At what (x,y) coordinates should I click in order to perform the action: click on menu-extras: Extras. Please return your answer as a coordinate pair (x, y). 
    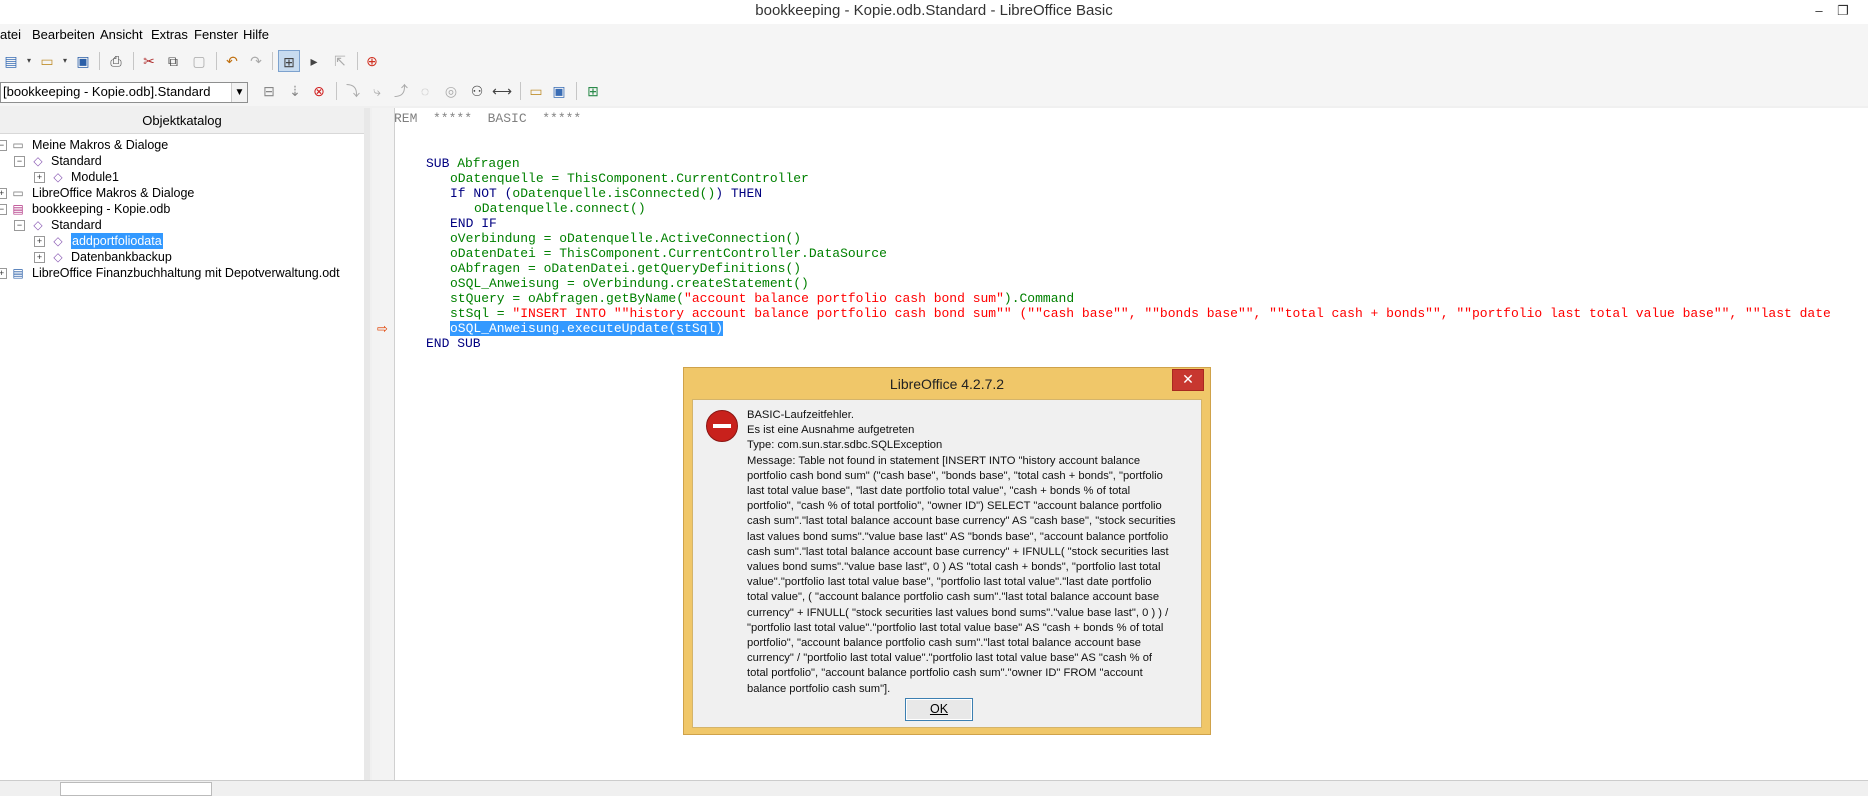
    Looking at the image, I should click on (169, 34).